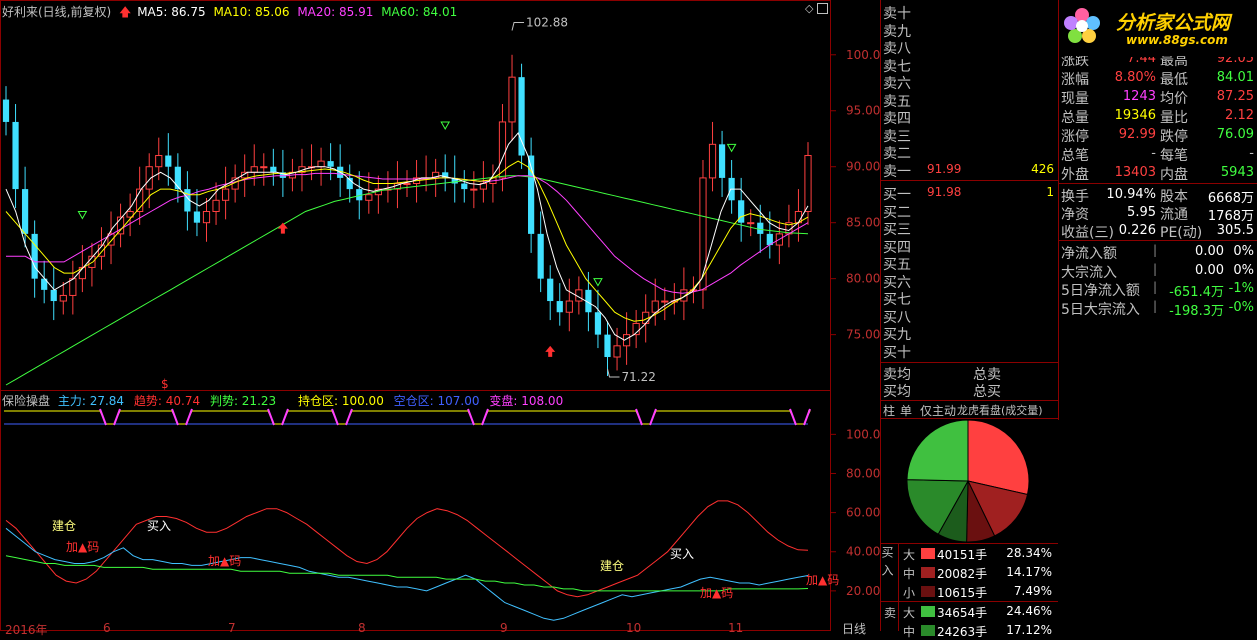  I want to click on breakdown-volume: 24263手, so click(962, 632).